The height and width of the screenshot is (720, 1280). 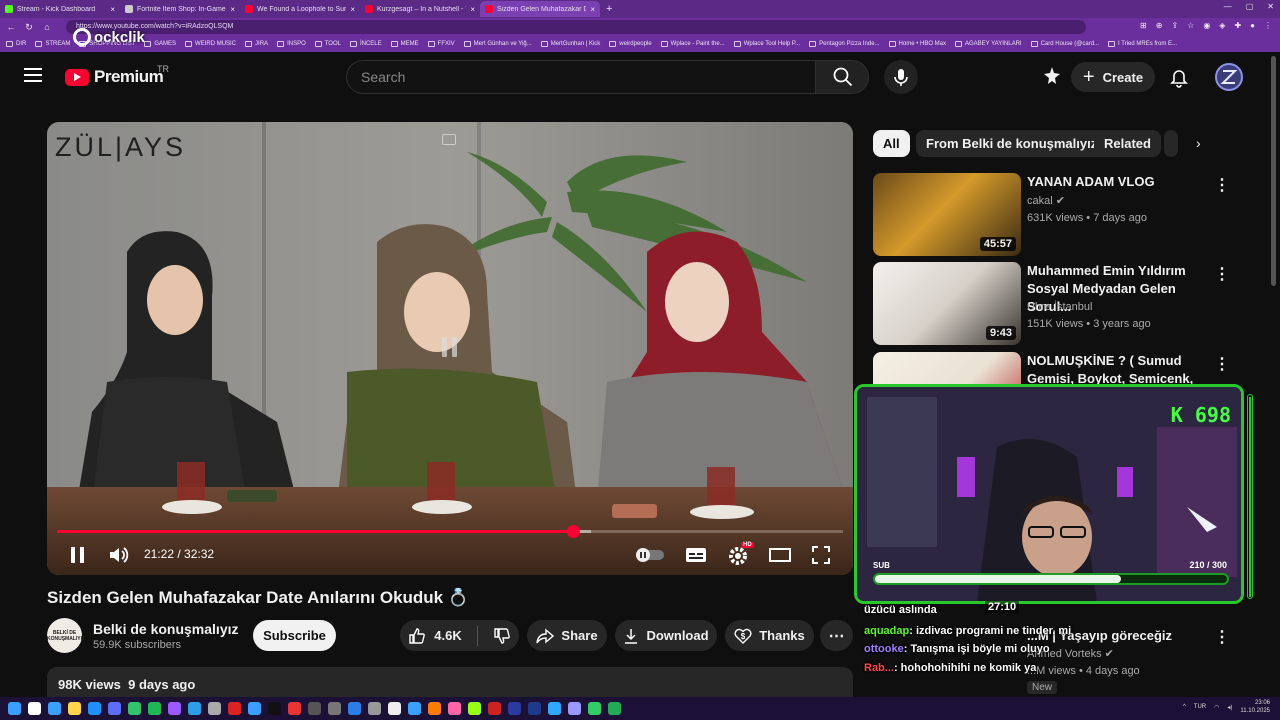 What do you see at coordinates (435, 636) in the screenshot?
I see `like-button: 4.6K` at bounding box center [435, 636].